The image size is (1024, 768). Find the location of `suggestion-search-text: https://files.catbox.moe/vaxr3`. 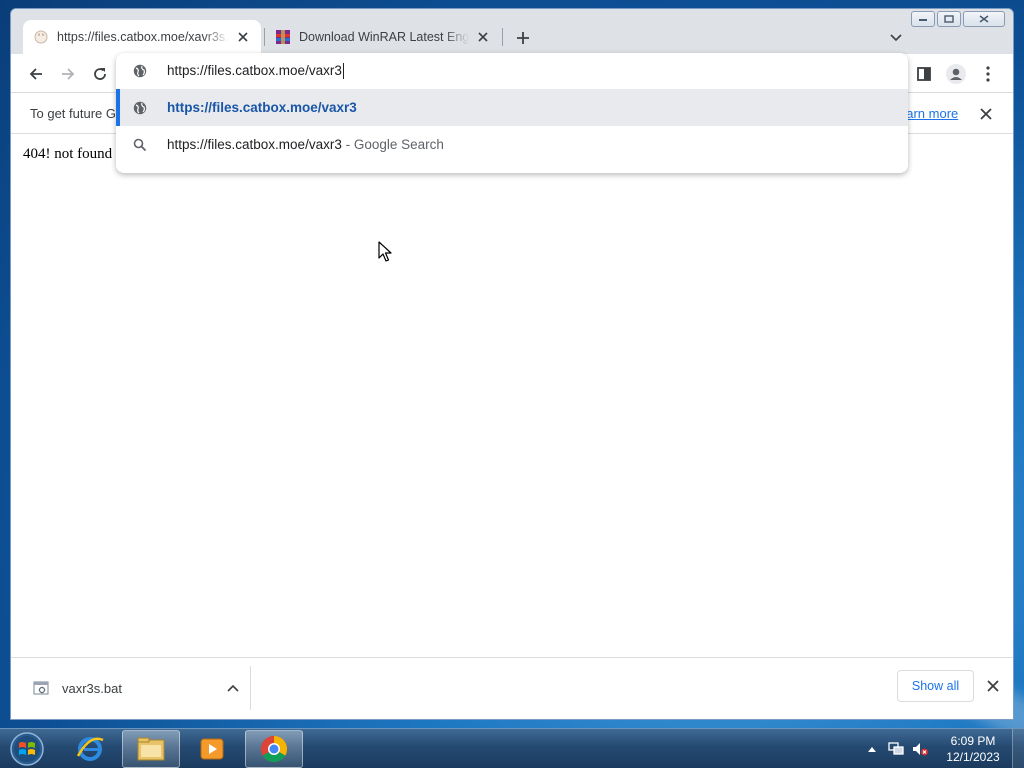

suggestion-search-text: https://files.catbox.moe/vaxr3 is located at coordinates (254, 144).